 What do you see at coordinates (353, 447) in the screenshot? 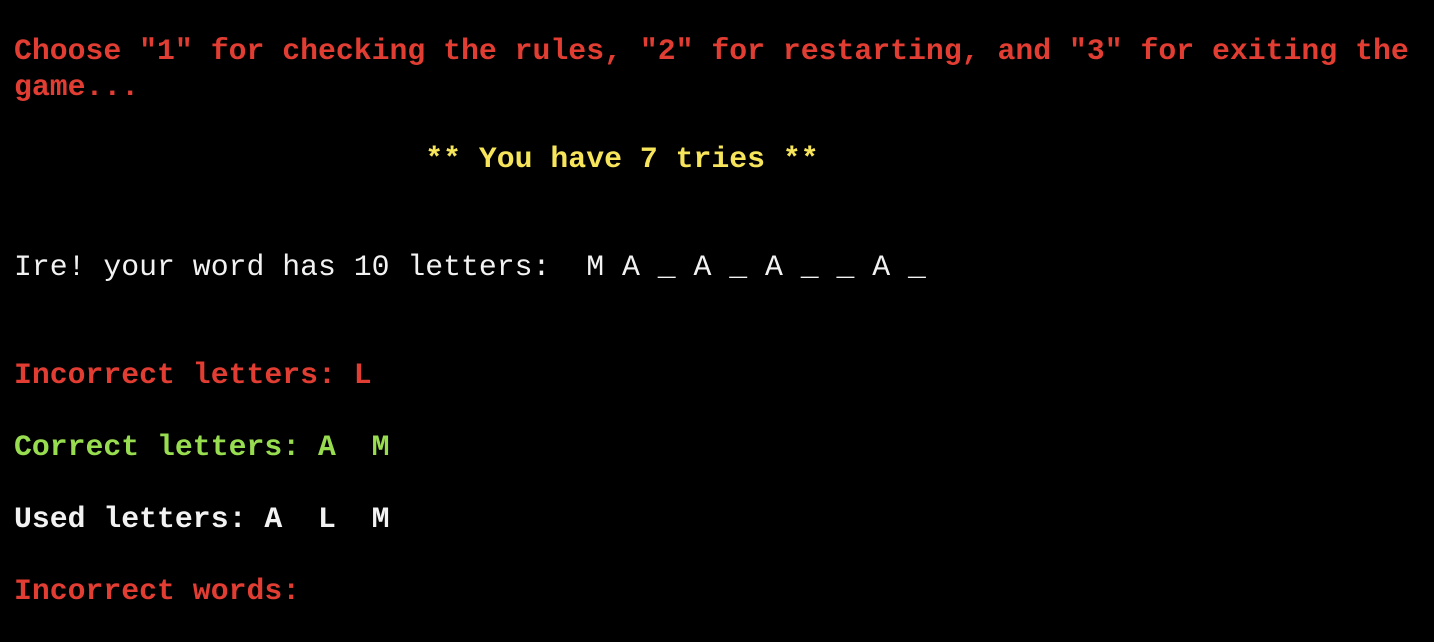
I see `correct-letters-value: A M` at bounding box center [353, 447].